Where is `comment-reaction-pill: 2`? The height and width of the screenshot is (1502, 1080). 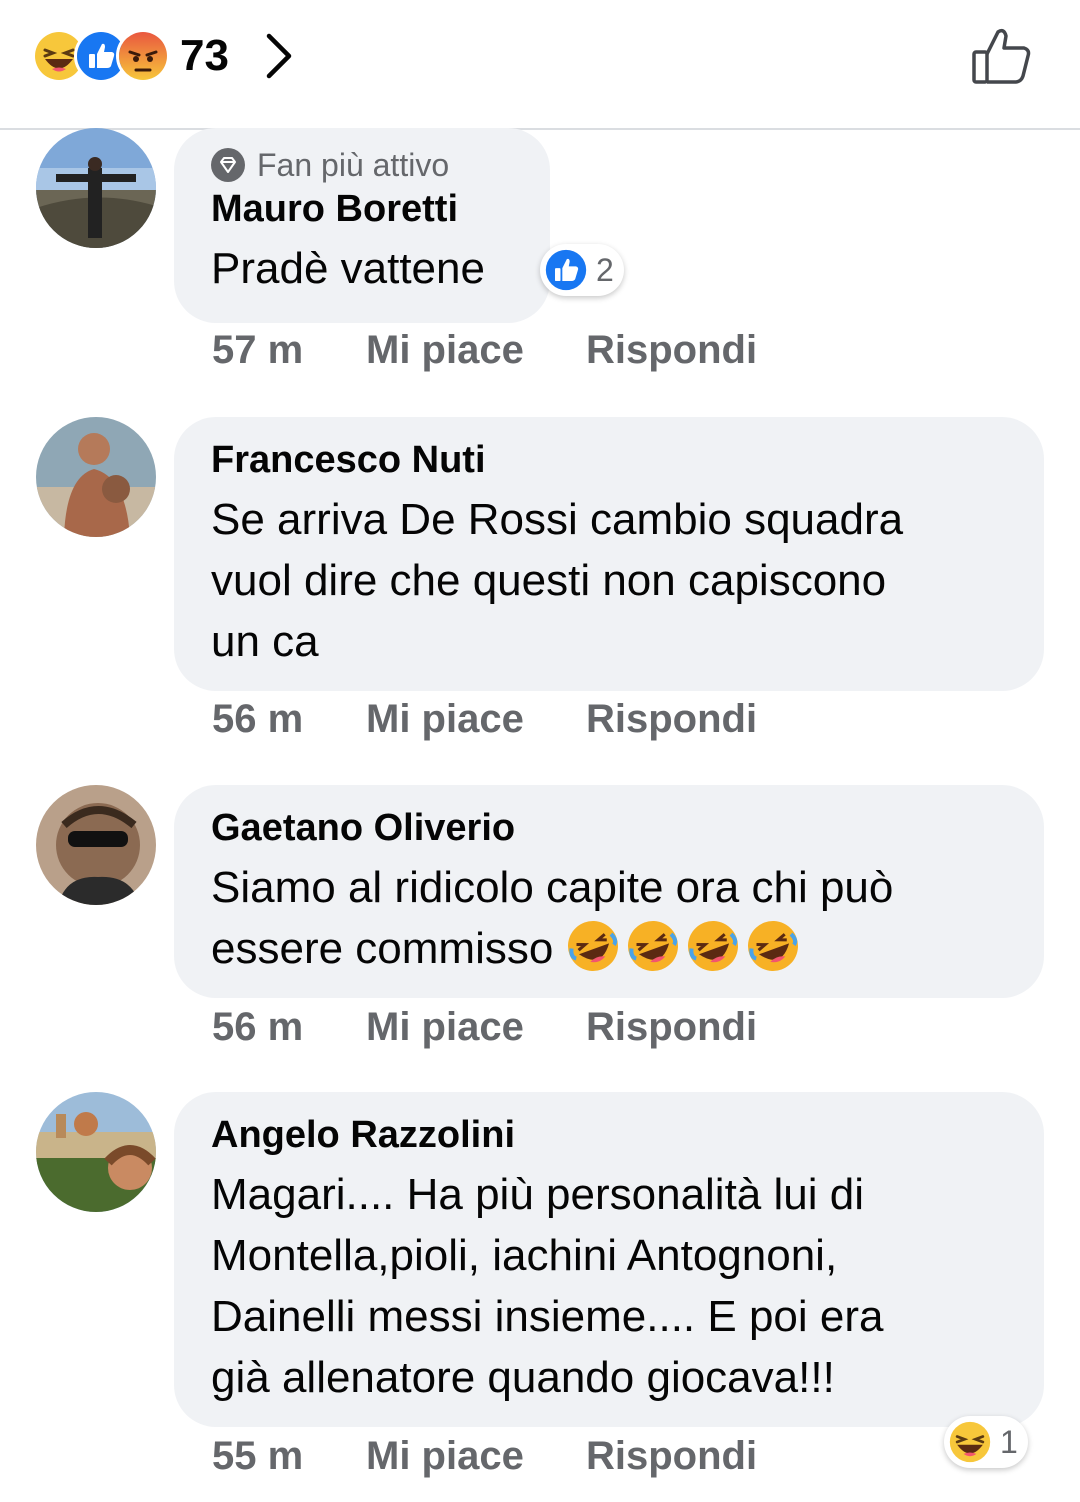
comment-reaction-pill: 2 is located at coordinates (582, 270).